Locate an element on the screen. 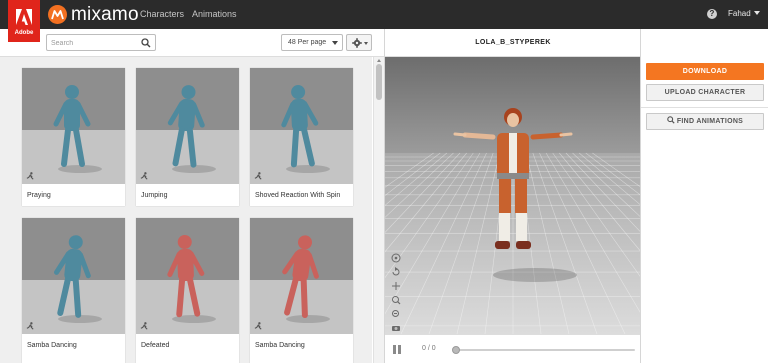 This screenshot has height=363, width=768. animation-card: Defeated is located at coordinates (187, 290).